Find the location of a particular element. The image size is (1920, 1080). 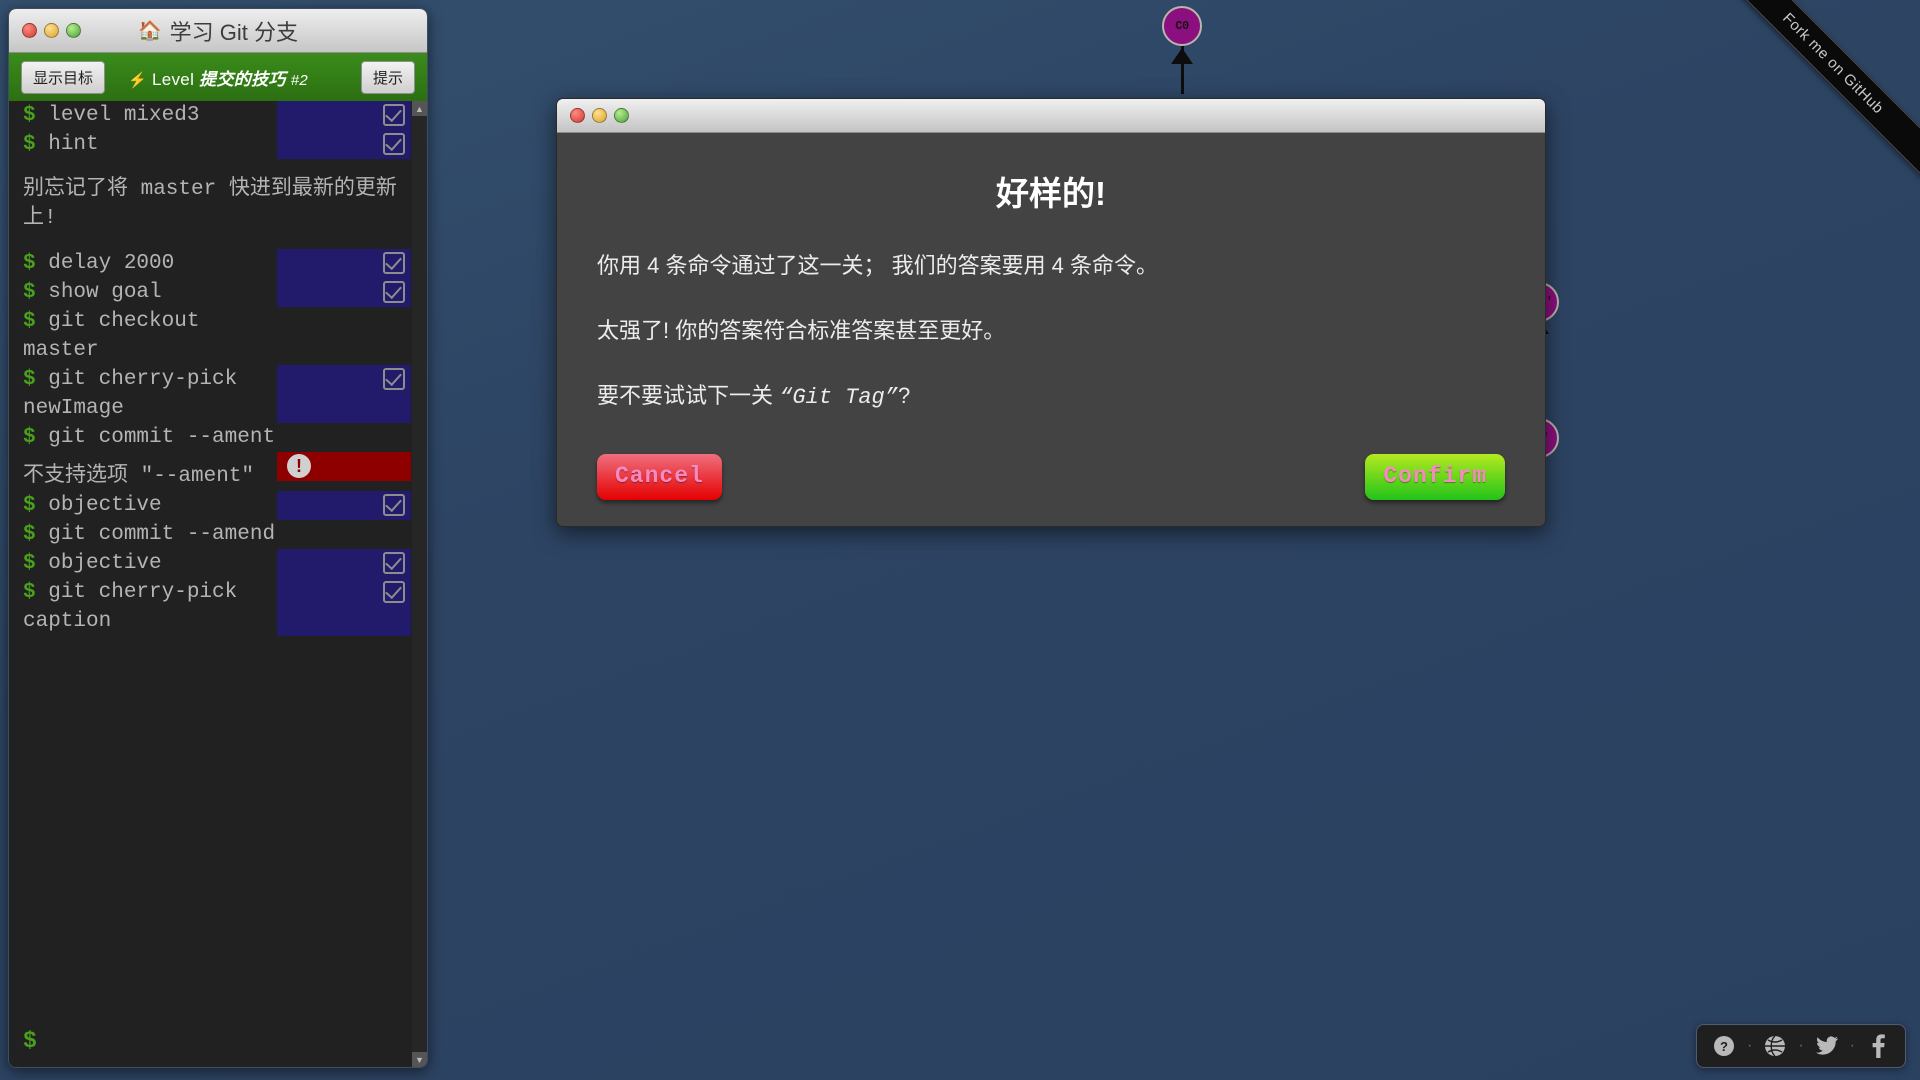

bottom-icon-bar: ? · · · is located at coordinates (1801, 1046).